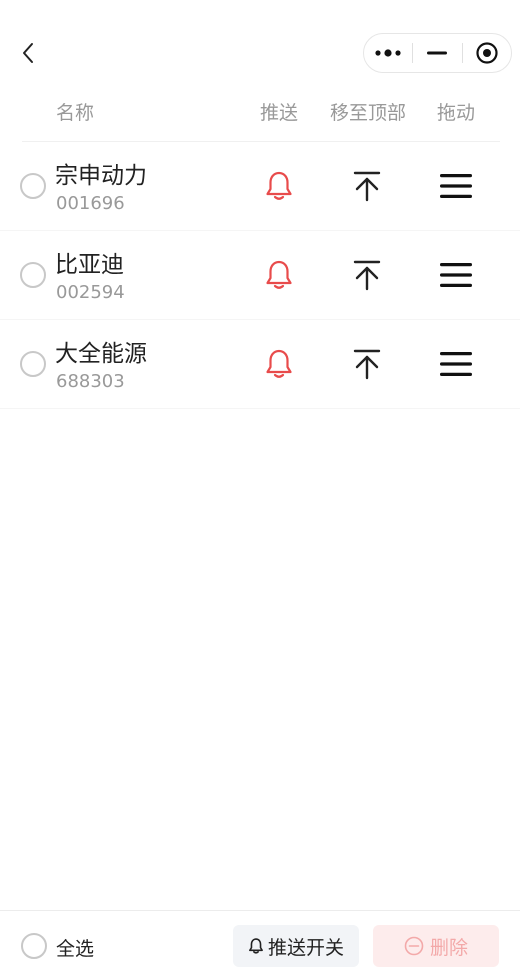  I want to click on delete-button: 删除, so click(436, 946).